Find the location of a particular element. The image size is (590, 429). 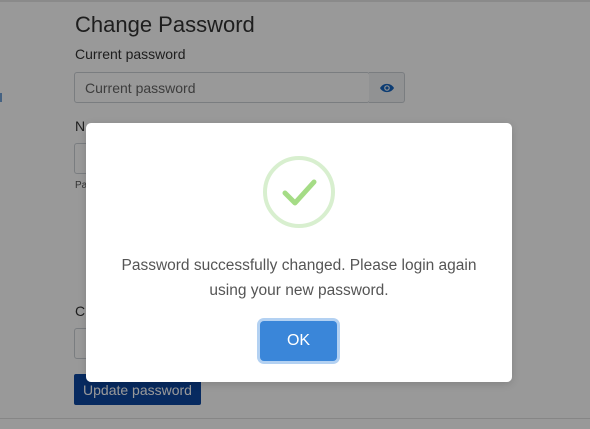

checkmark-icon is located at coordinates (299, 192).